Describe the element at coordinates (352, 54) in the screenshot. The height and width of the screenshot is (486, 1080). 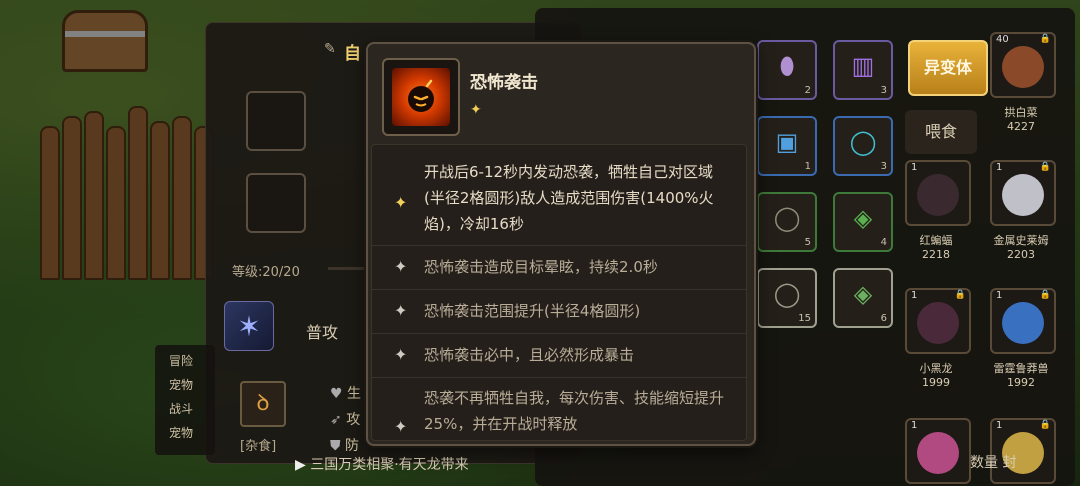
I see `panel-title: 自` at that location.